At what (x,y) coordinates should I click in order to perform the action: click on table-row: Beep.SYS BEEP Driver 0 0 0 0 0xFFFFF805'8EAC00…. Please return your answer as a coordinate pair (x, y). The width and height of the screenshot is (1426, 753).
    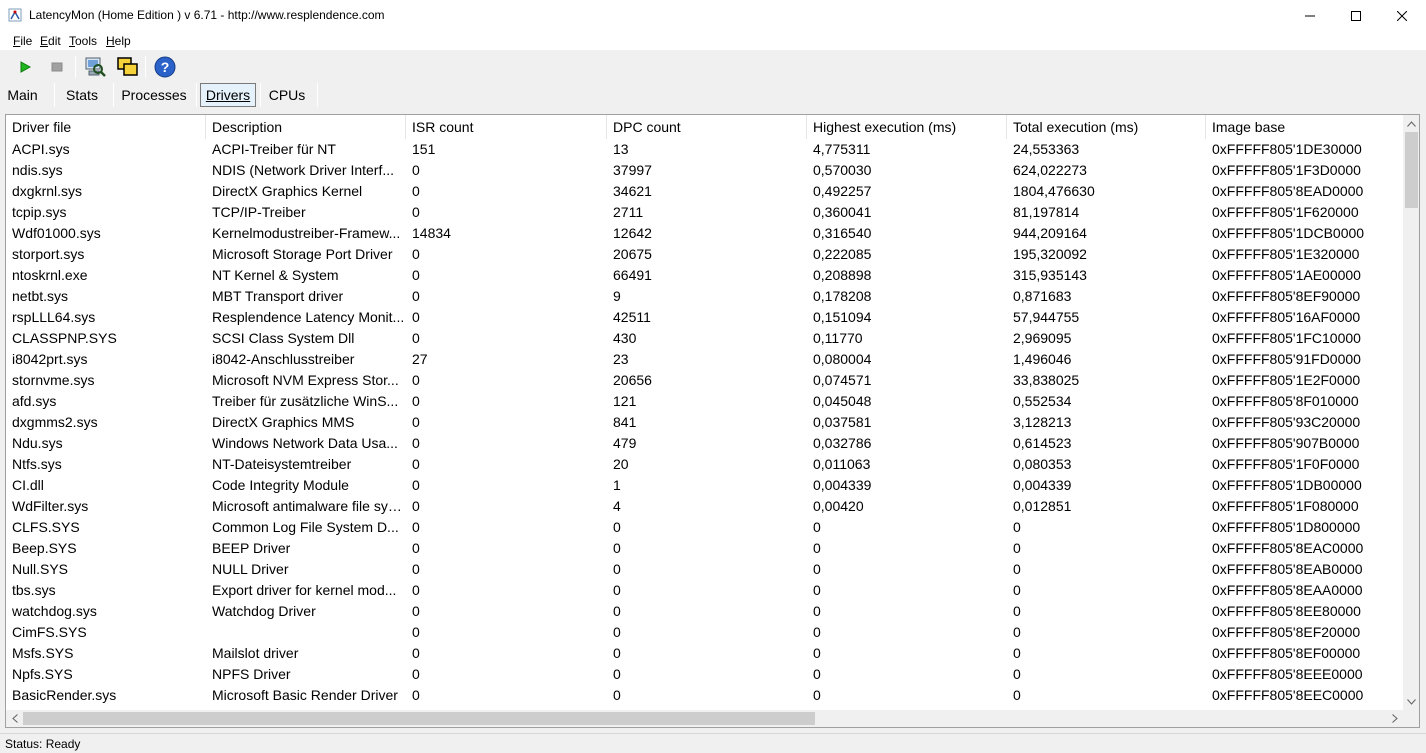
    Looking at the image, I should click on (704, 548).